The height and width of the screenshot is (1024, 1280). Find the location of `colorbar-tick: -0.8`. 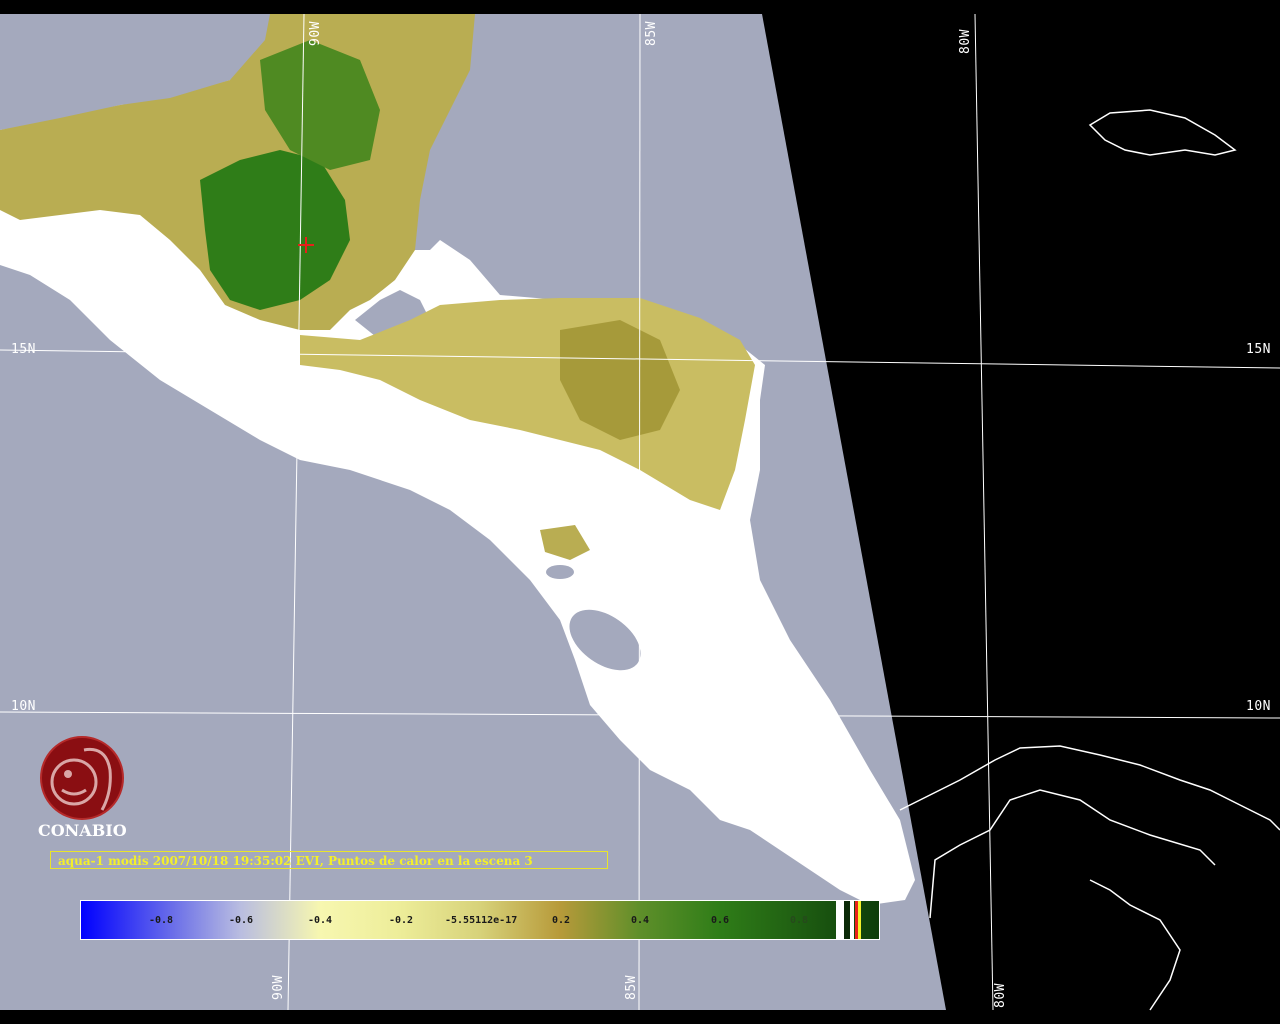

colorbar-tick: -0.8 is located at coordinates (161, 920).